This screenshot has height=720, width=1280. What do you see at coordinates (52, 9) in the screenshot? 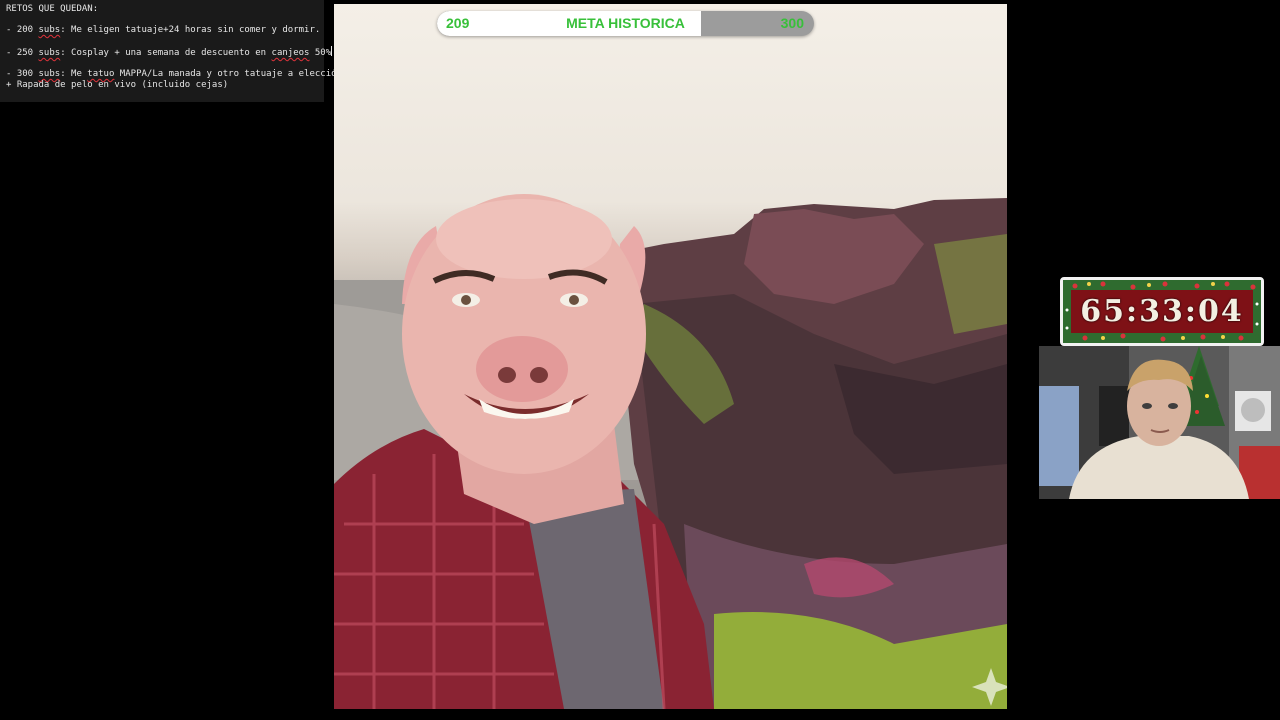
I see `notes-title: RETOS QUE QUEDAN:` at bounding box center [52, 9].